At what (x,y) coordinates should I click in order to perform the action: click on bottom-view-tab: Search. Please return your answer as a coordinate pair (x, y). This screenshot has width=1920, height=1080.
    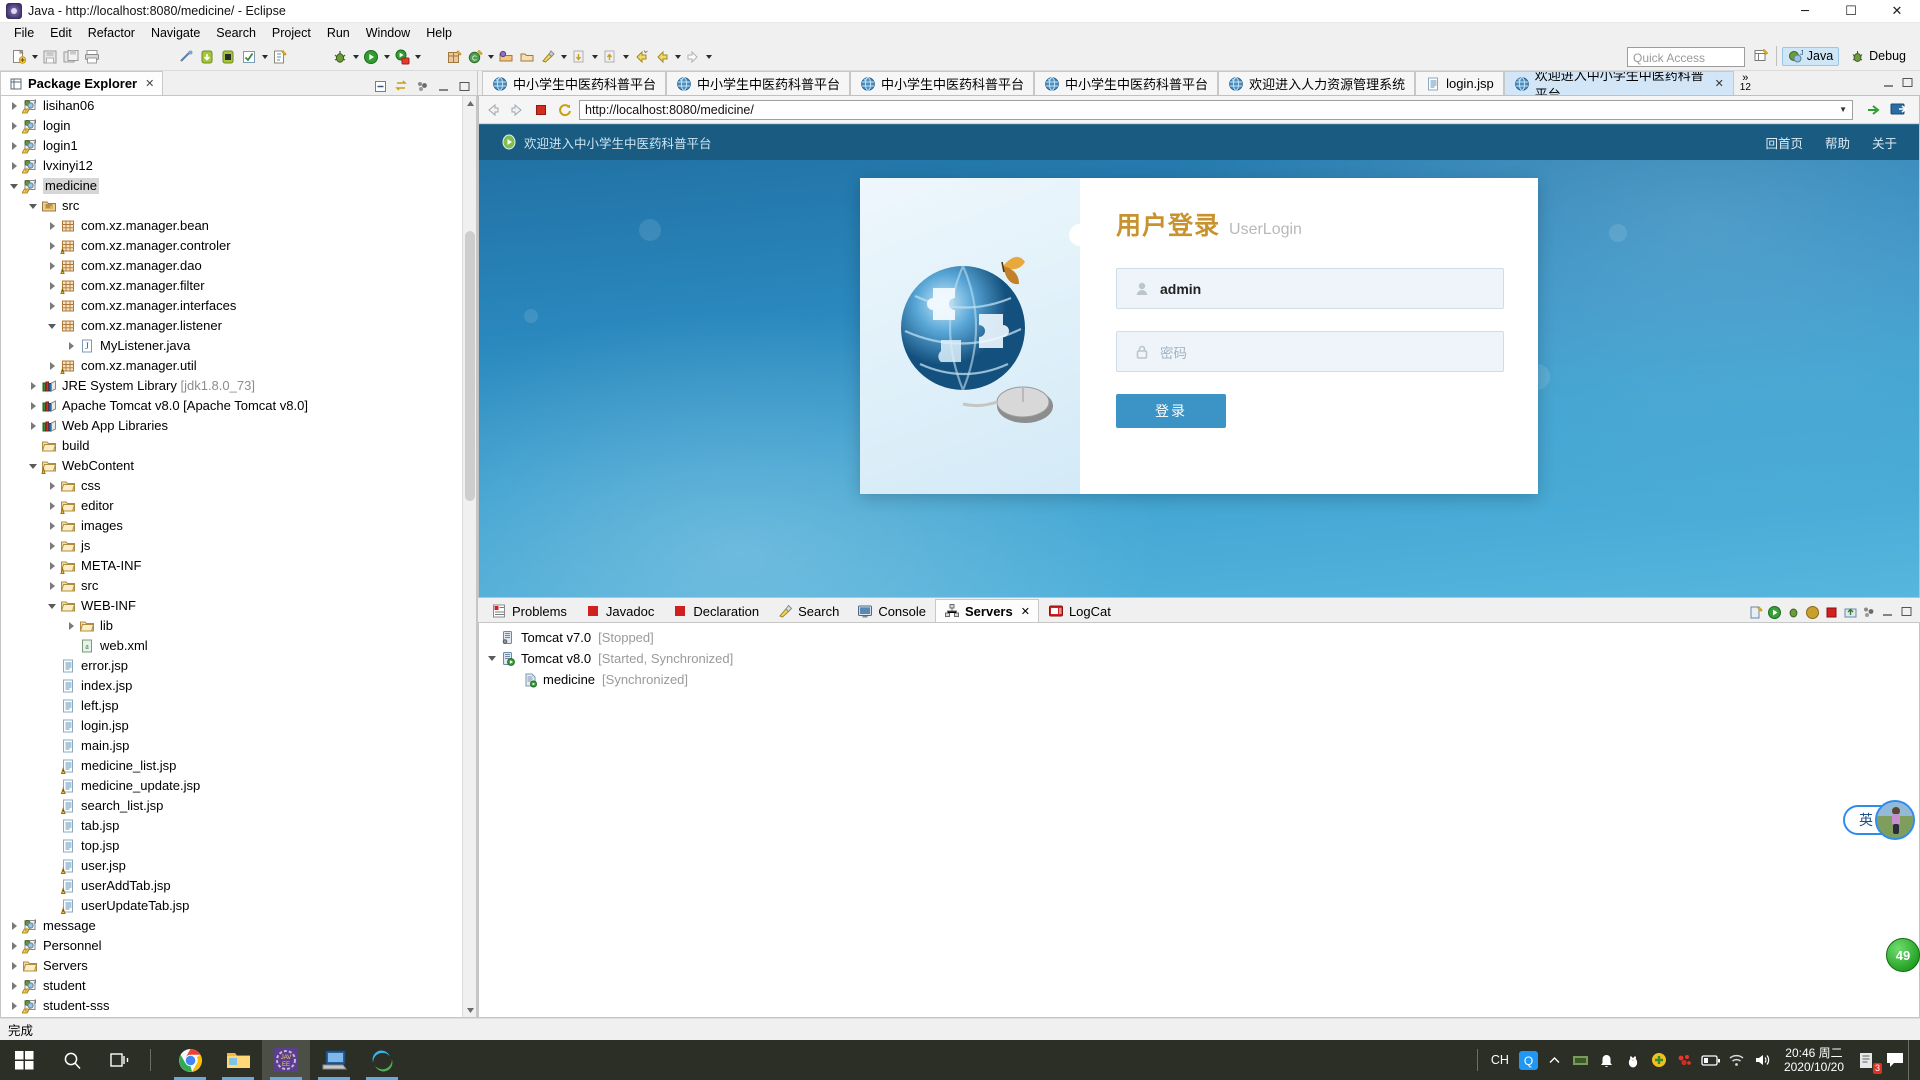
    Looking at the image, I should click on (808, 610).